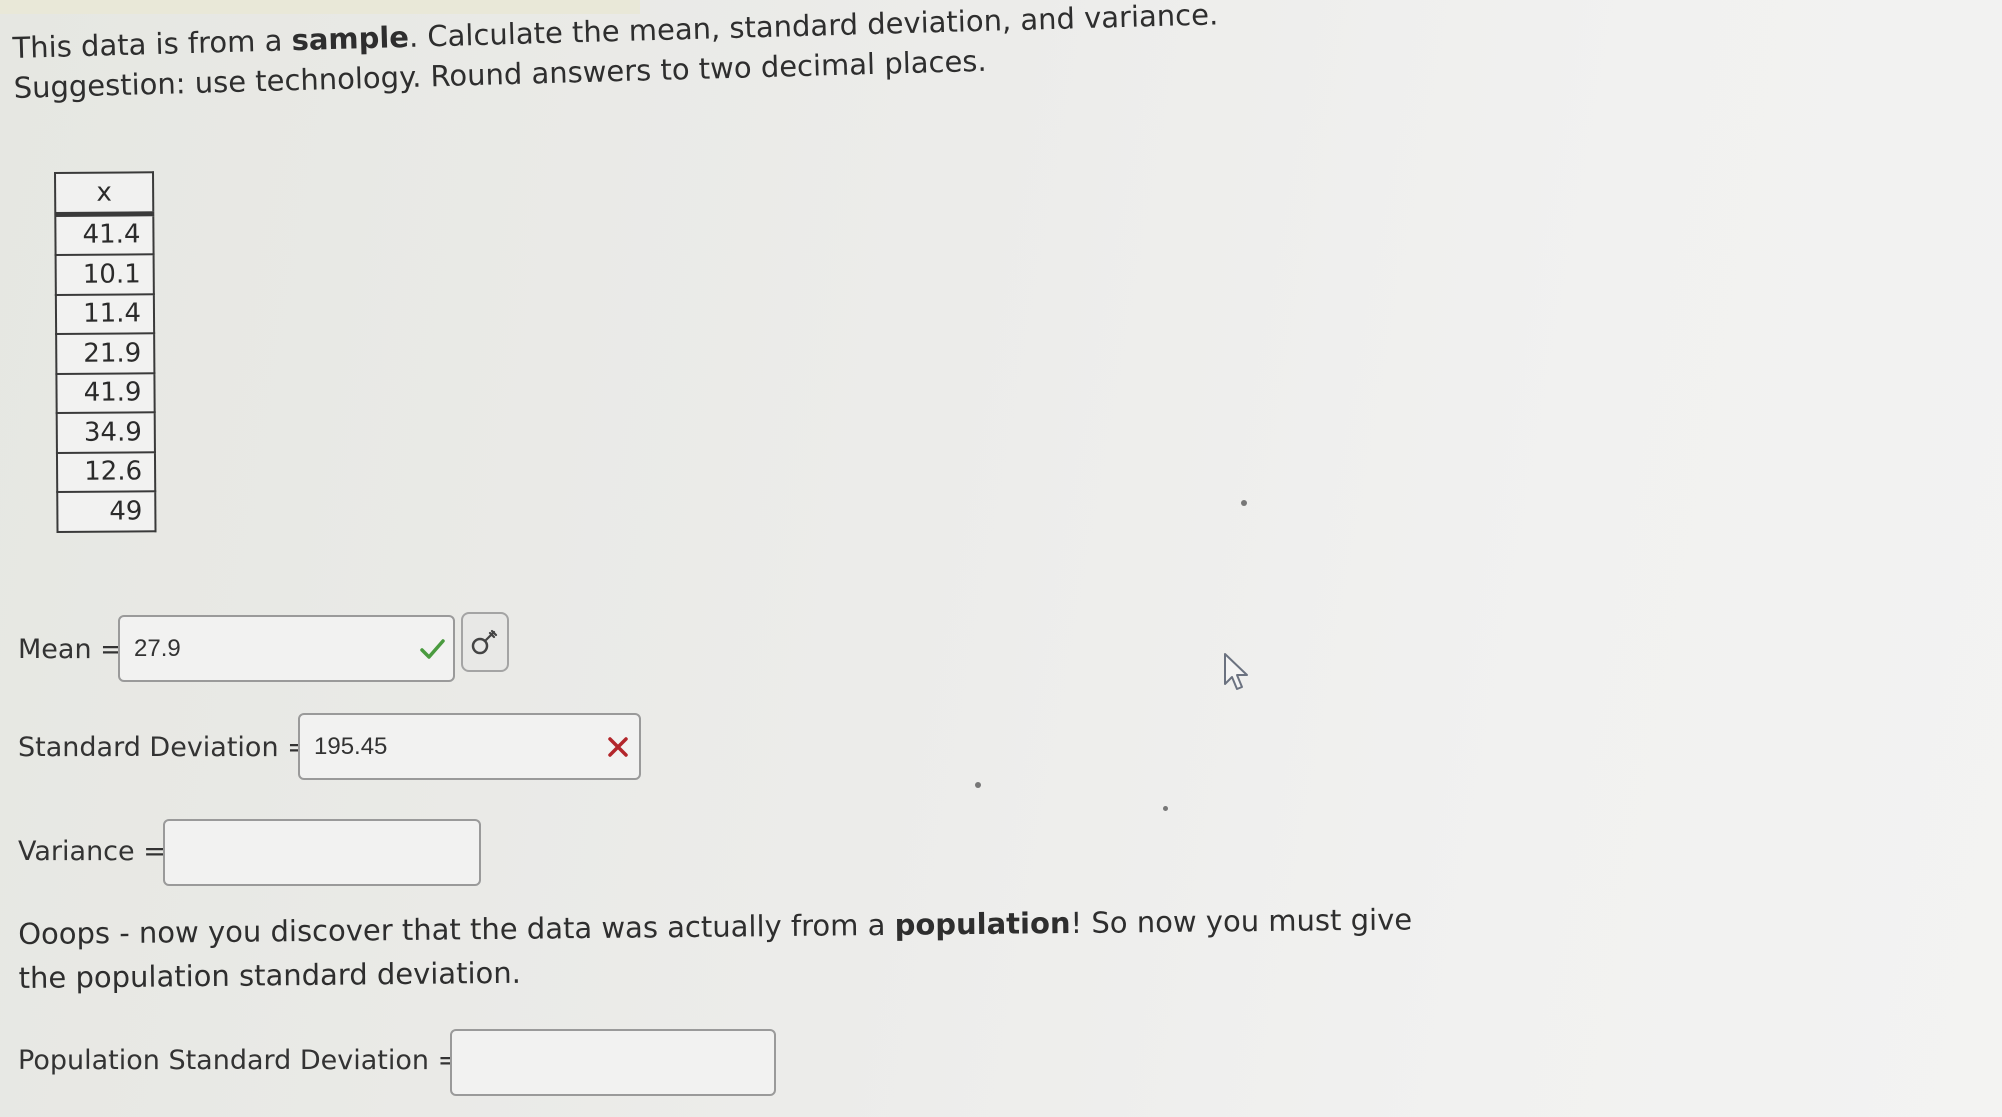 This screenshot has width=2002, height=1117. I want to click on table-row: 11.4, so click(105, 313).